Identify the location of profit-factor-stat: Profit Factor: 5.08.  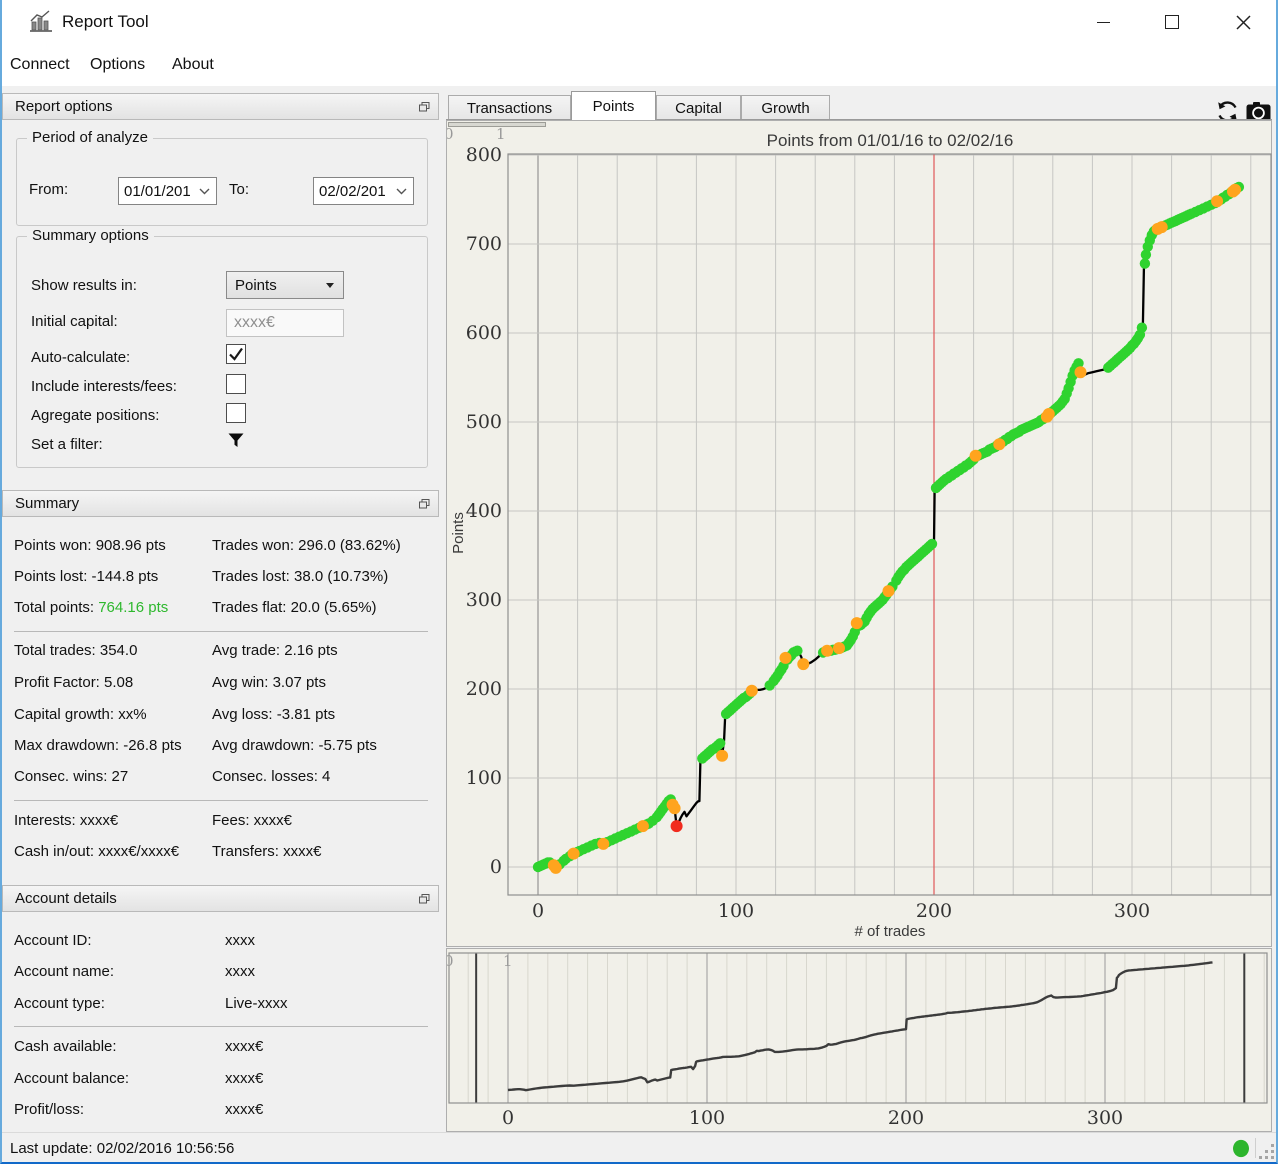
(74, 682).